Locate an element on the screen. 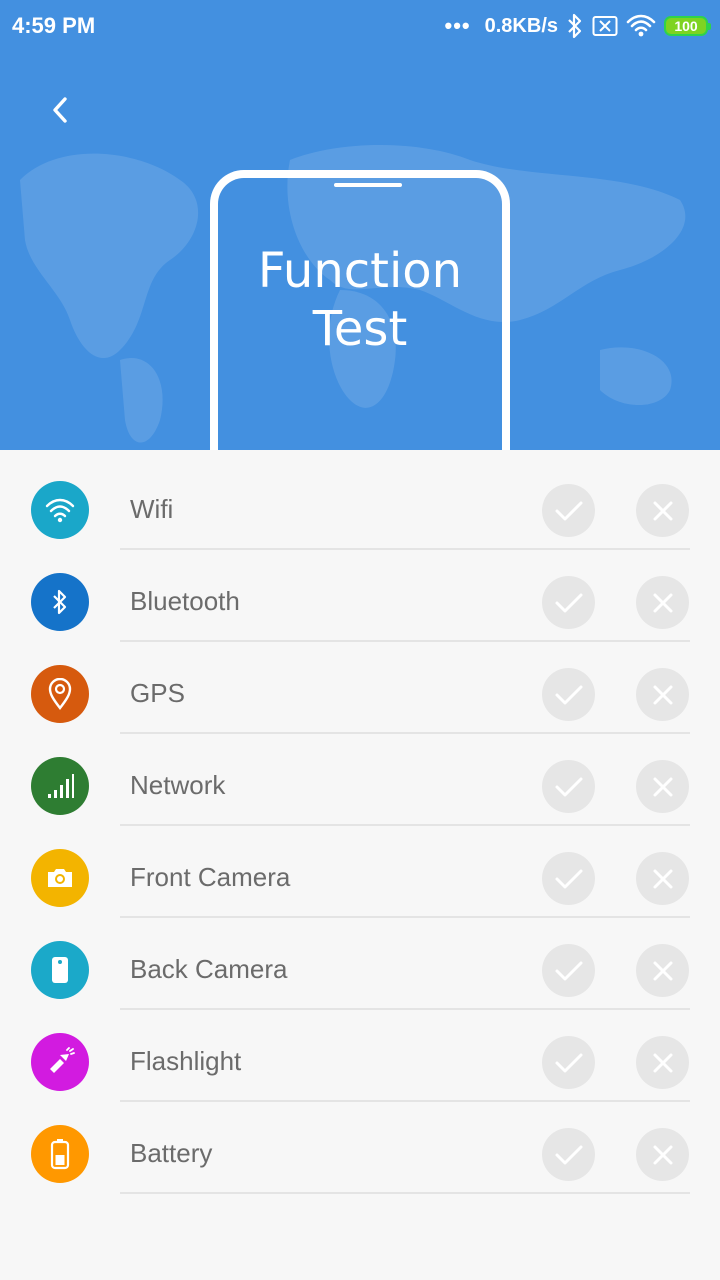 The height and width of the screenshot is (1280, 720). title-line-1: Function is located at coordinates (360, 271).